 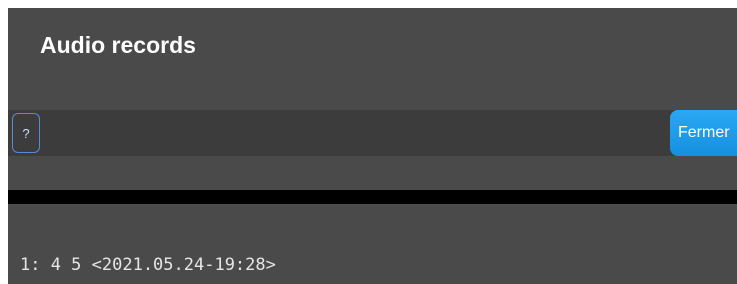 I want to click on record-list: 1: 4 5 <2021.05.24-19:28>, so click(x=372, y=265).